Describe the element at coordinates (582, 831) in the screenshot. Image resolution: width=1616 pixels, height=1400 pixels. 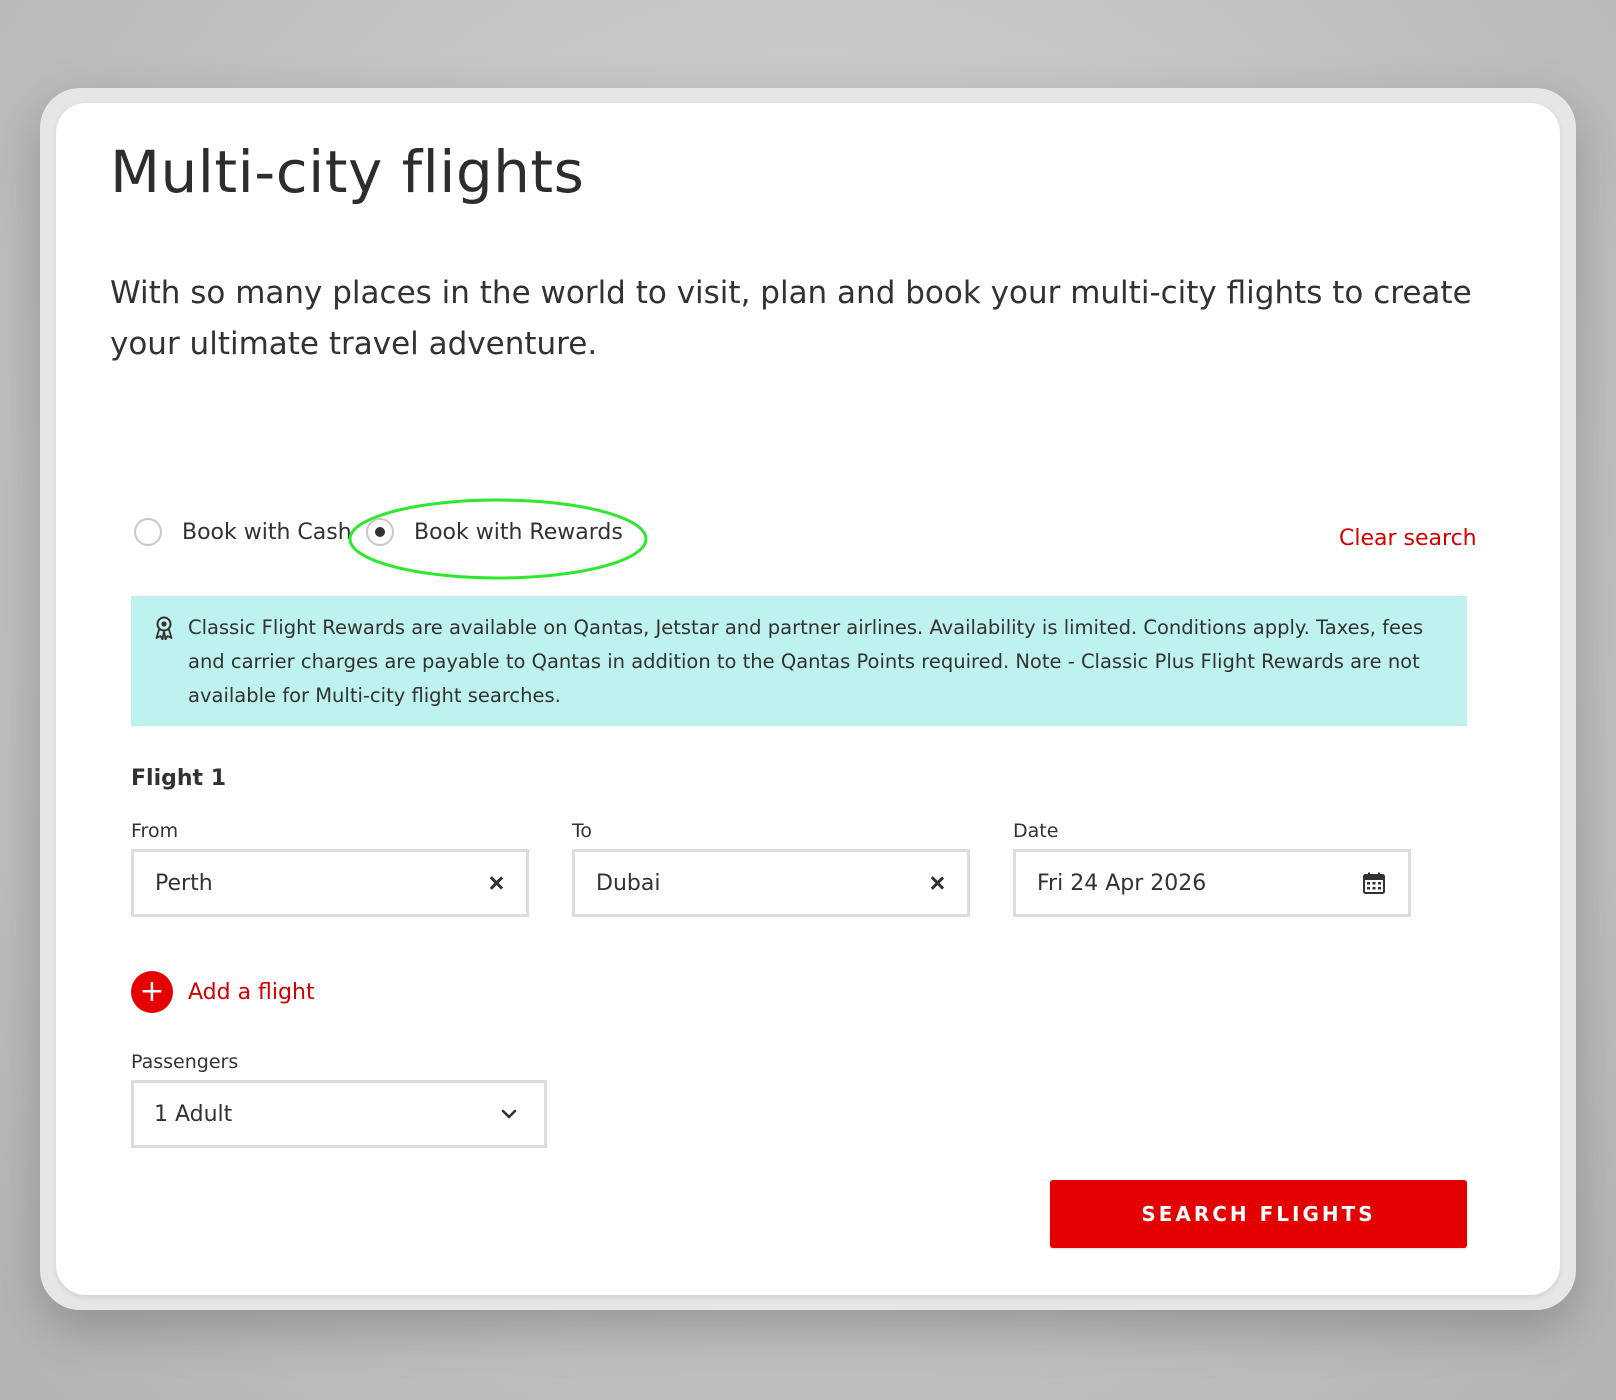
I see `to-label: To` at that location.